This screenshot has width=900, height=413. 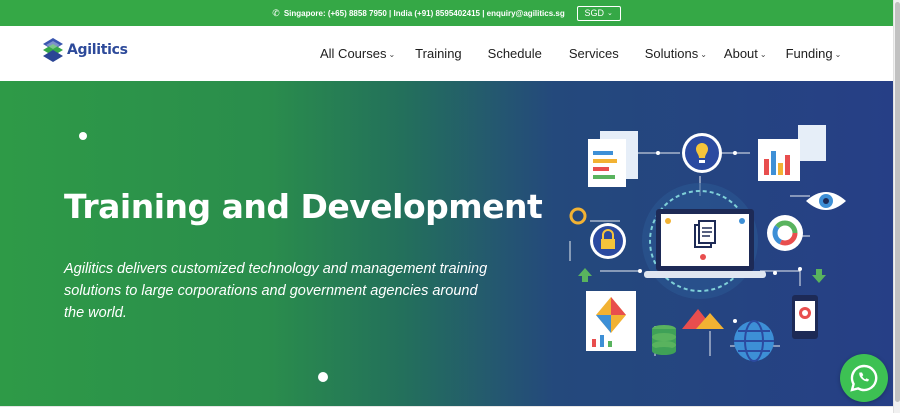 What do you see at coordinates (353, 53) in the screenshot?
I see `nav-label: All Courses` at bounding box center [353, 53].